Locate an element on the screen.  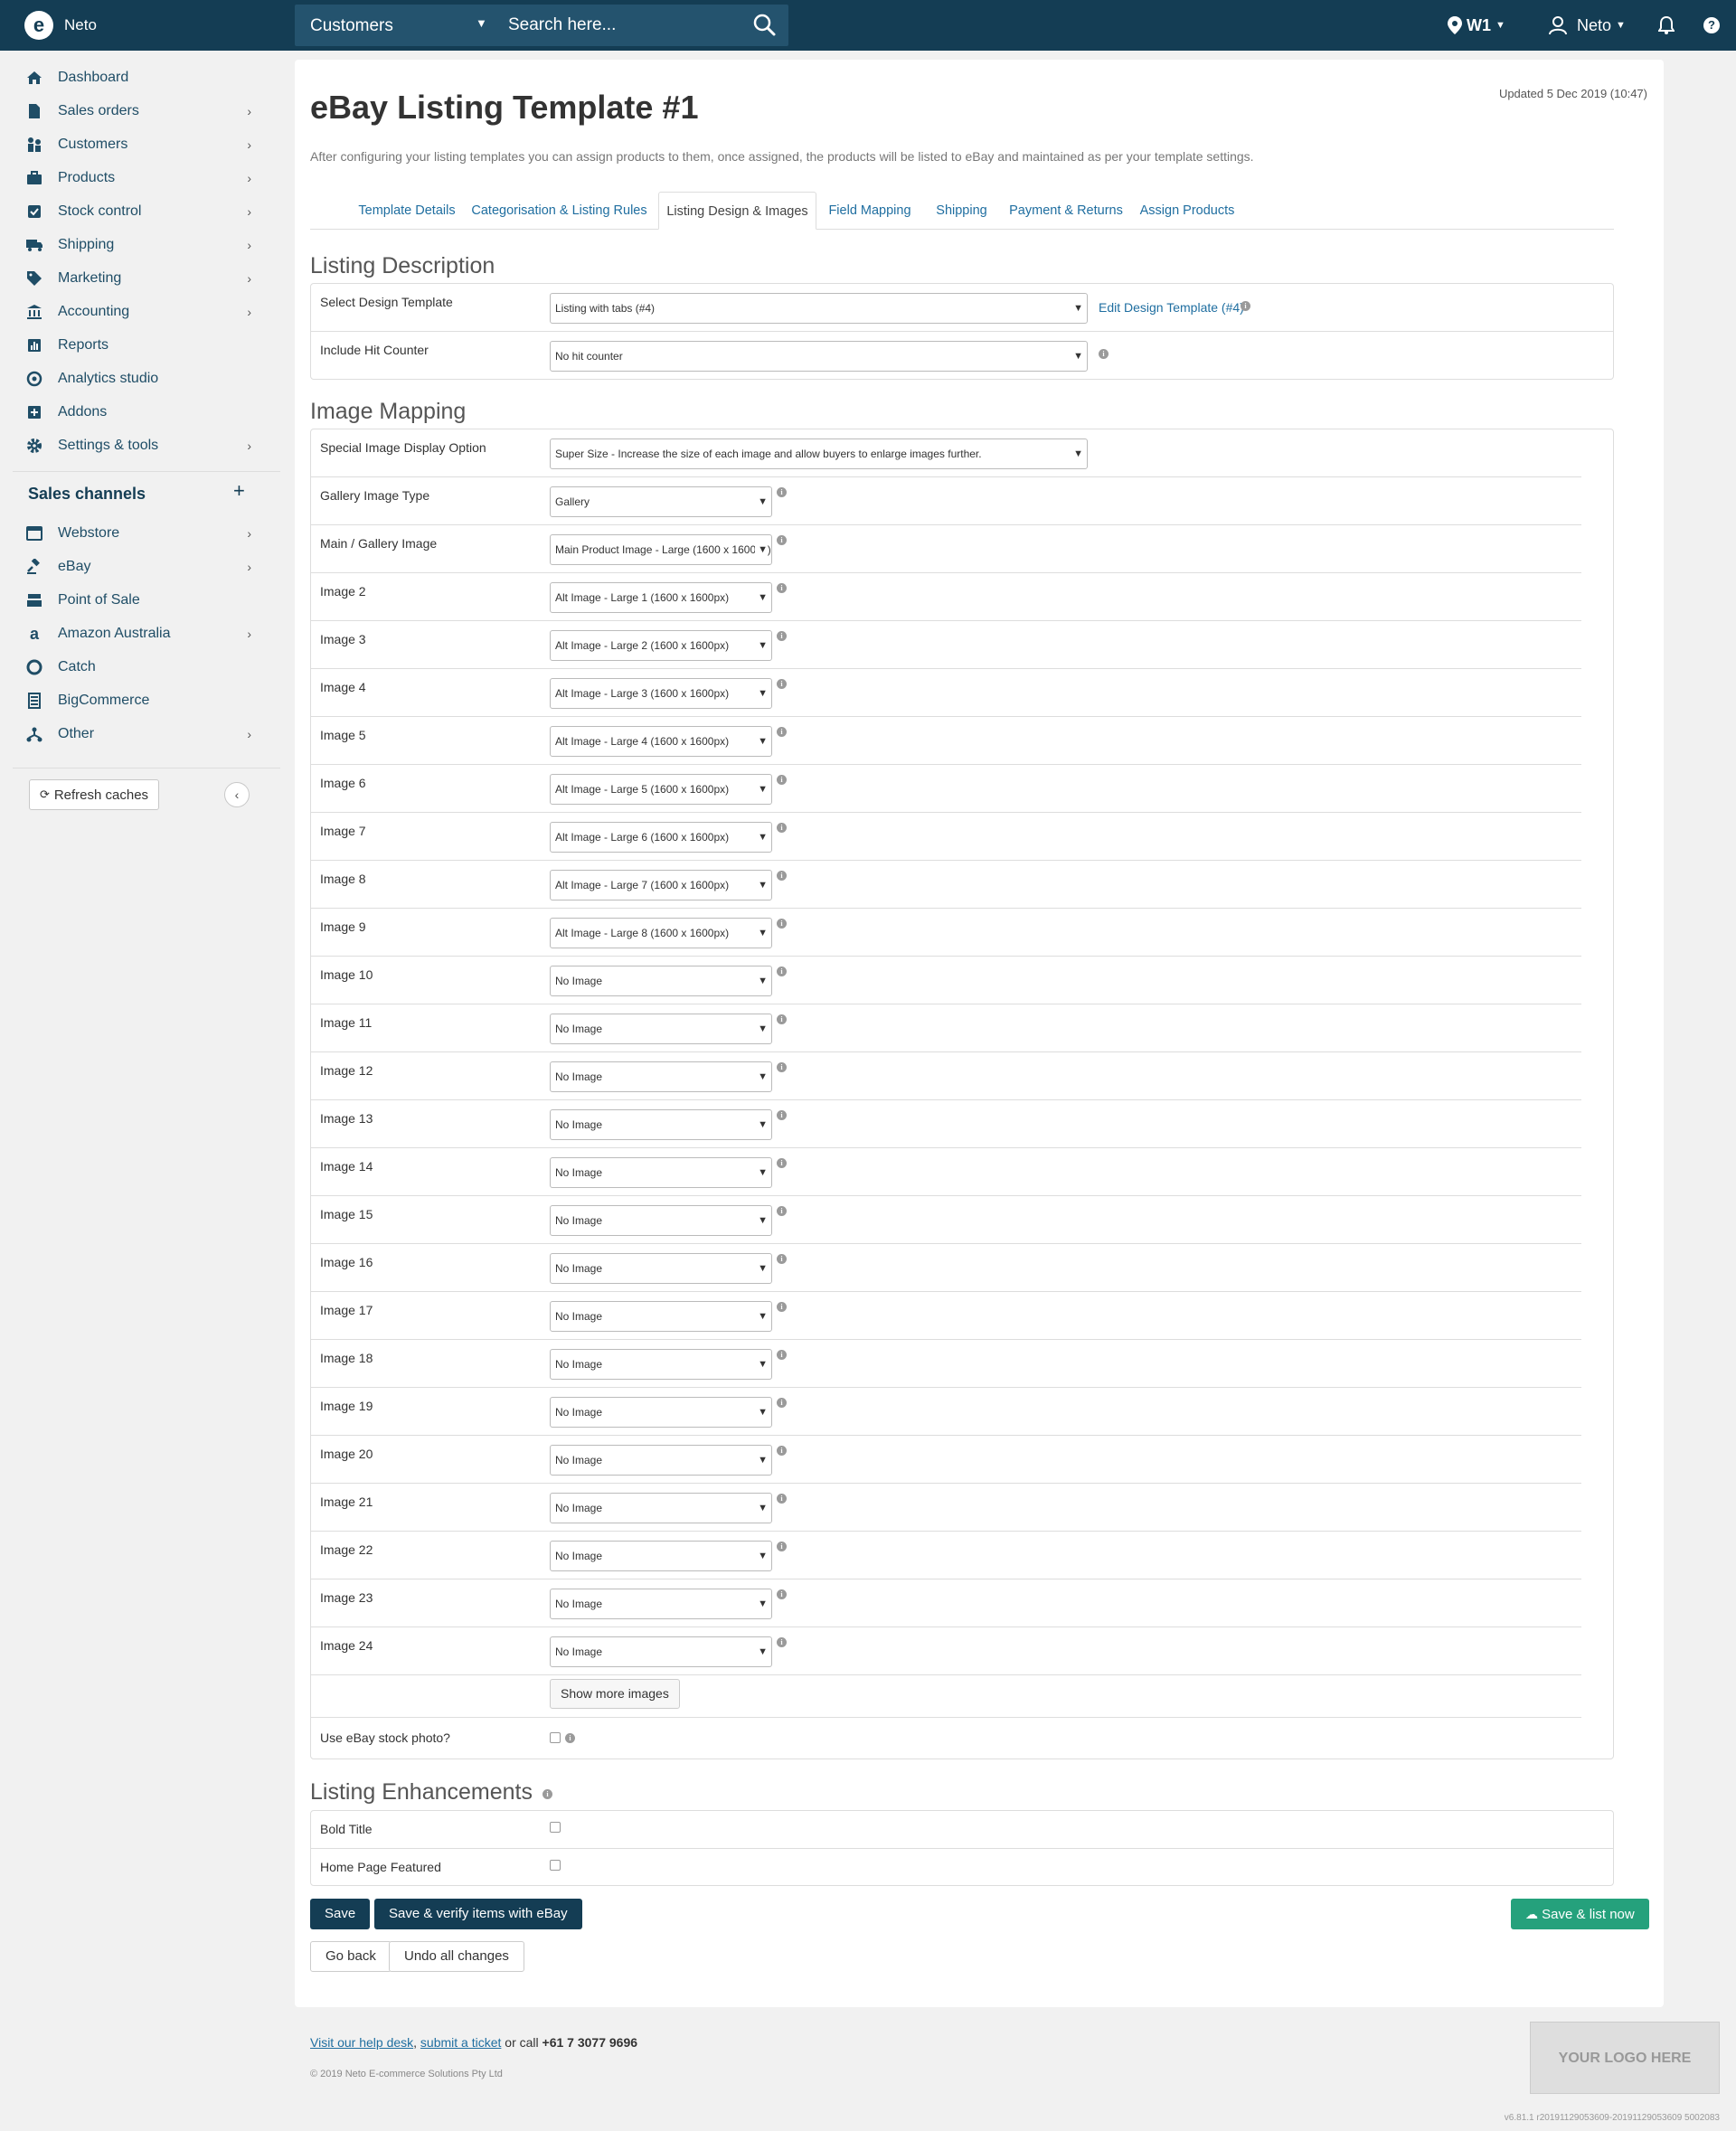
image-source-select: Alt Image - Large 1 (1600 x 1600px) ▼ is located at coordinates (661, 597).